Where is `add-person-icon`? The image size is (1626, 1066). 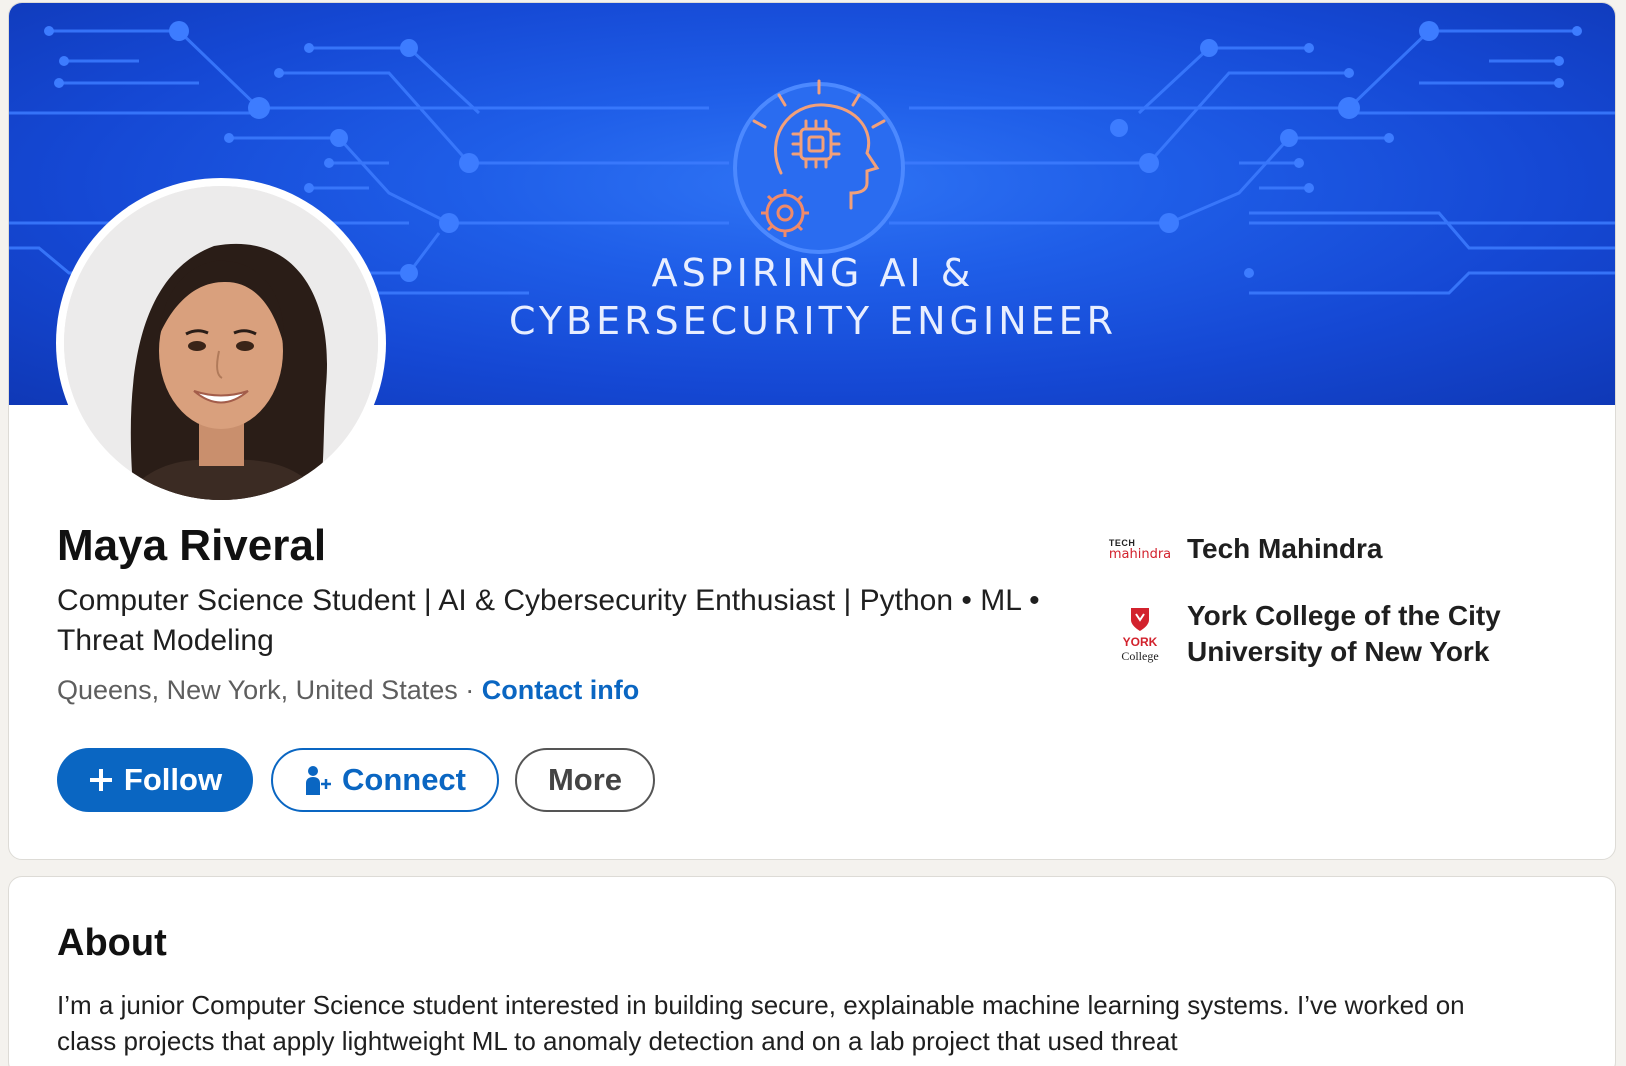
add-person-icon is located at coordinates (318, 780).